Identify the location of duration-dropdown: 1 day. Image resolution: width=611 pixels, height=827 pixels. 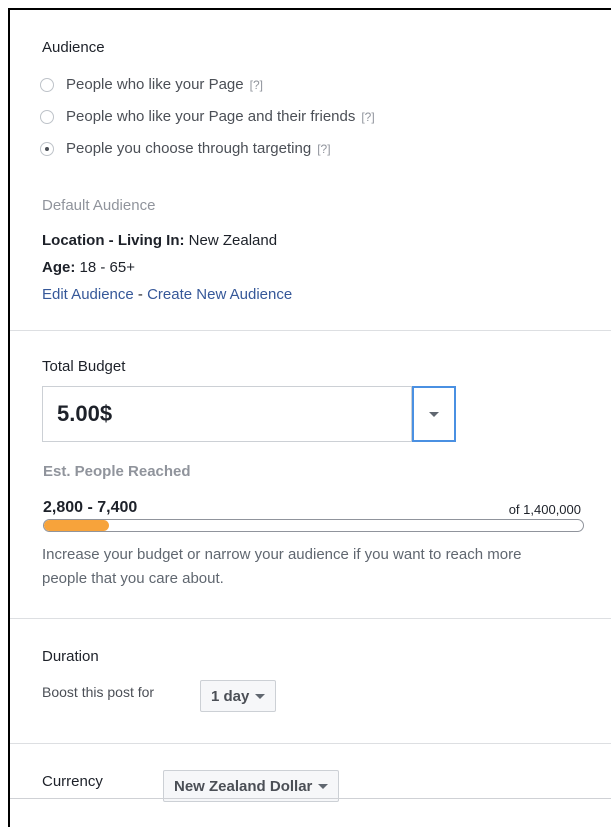
(238, 696).